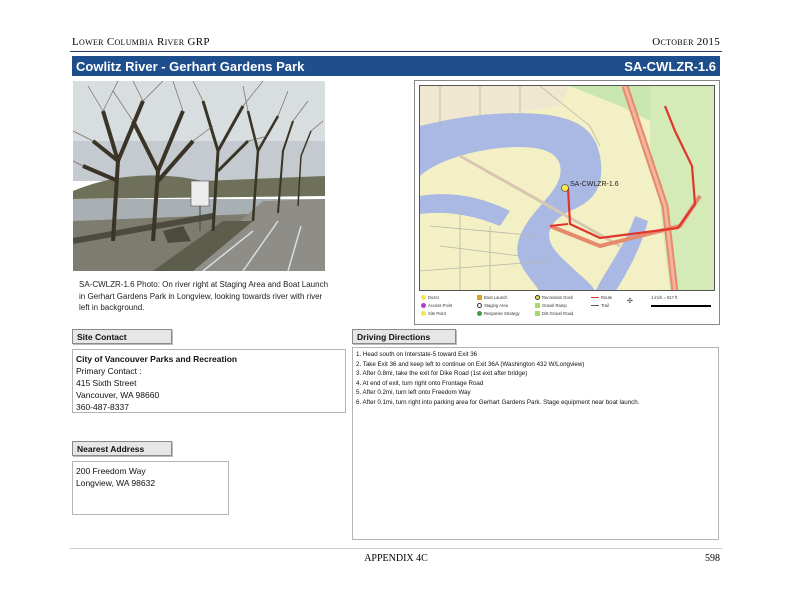 The height and width of the screenshot is (612, 792). I want to click on site-contact-label: Site Contact, so click(122, 336).